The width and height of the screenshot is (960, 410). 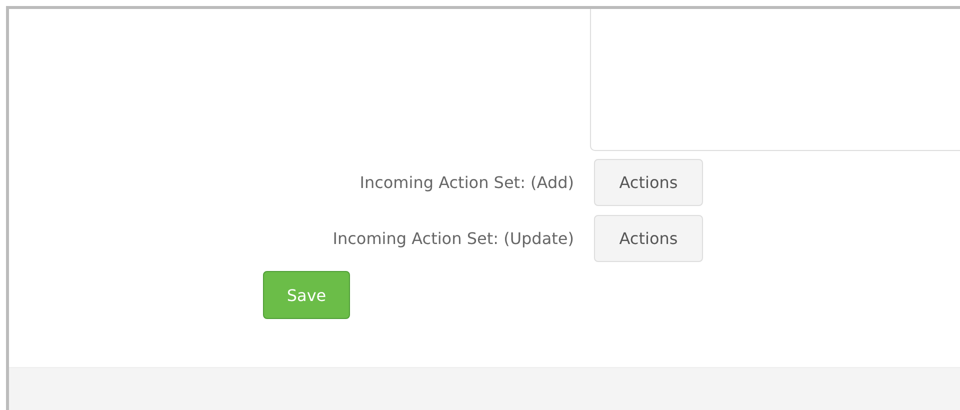 I want to click on field-label: Incoming Action Set: (Update), so click(x=453, y=238).